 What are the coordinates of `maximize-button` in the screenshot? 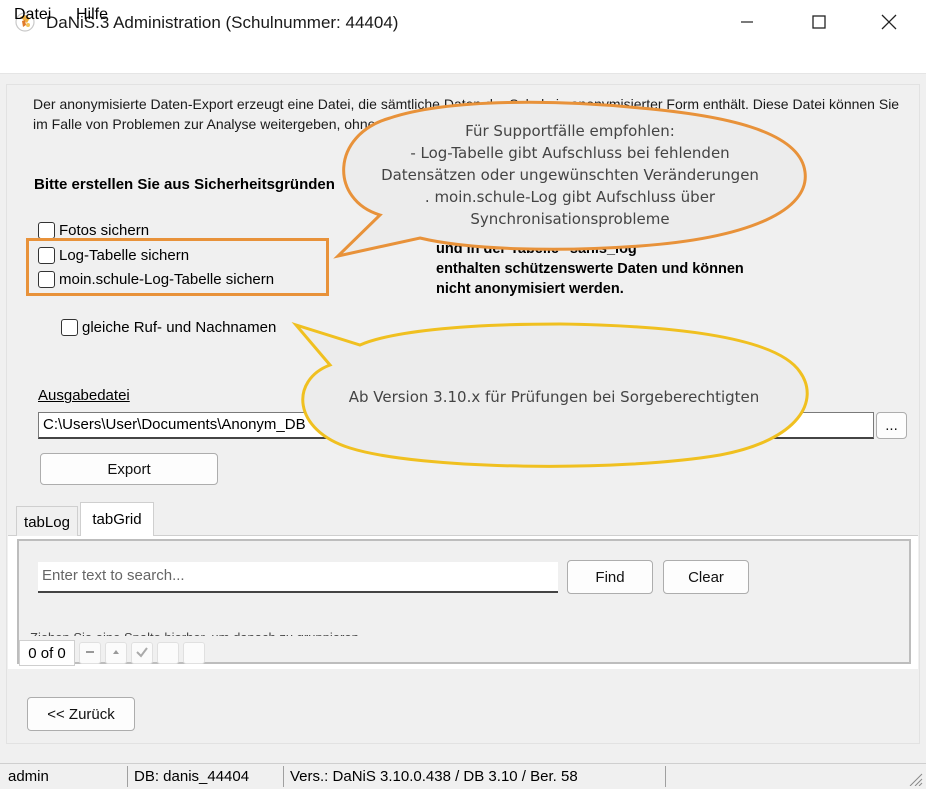 It's located at (819, 23).